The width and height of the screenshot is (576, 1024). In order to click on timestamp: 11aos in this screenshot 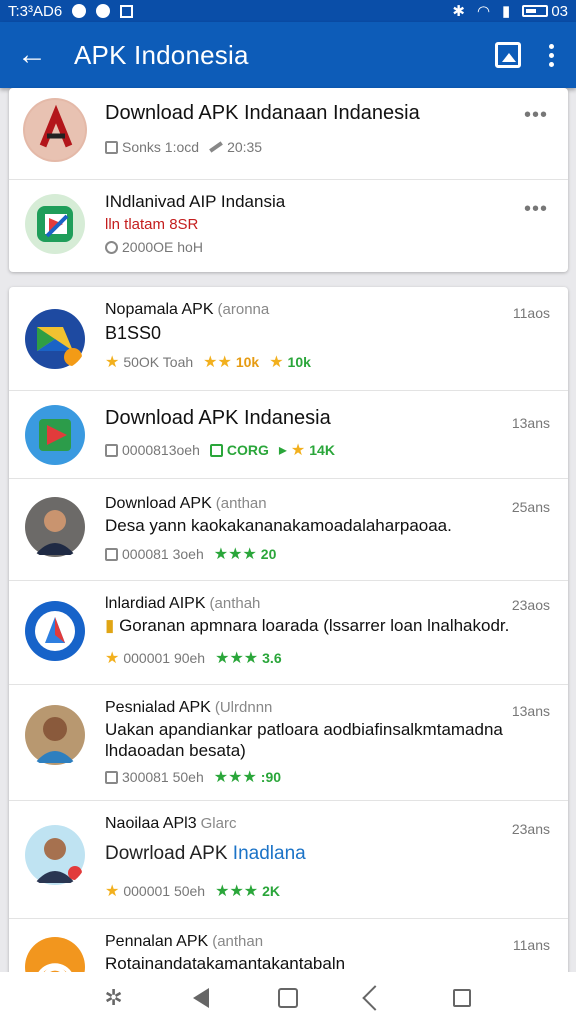, I will do `click(531, 313)`.